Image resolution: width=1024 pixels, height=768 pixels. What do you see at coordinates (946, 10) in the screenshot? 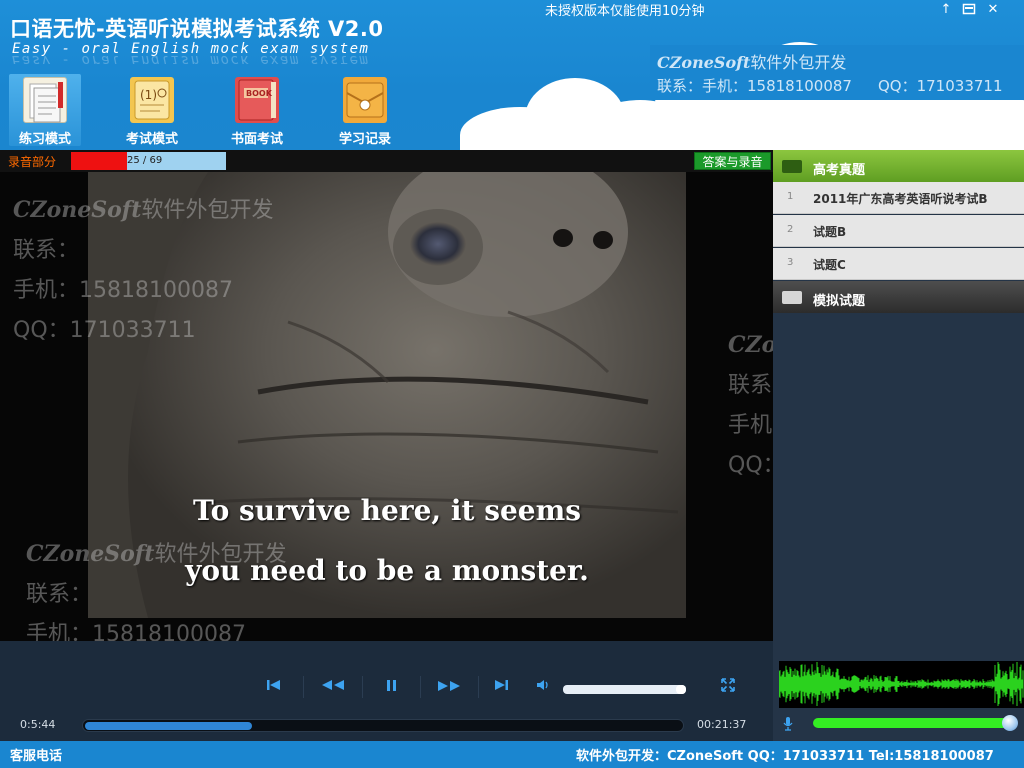
I see `pin-icon: ↑` at bounding box center [946, 10].